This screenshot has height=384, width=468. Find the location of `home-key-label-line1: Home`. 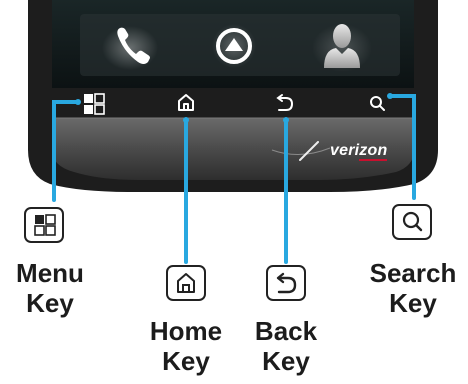

home-key-label-line1: Home is located at coordinates (186, 331).